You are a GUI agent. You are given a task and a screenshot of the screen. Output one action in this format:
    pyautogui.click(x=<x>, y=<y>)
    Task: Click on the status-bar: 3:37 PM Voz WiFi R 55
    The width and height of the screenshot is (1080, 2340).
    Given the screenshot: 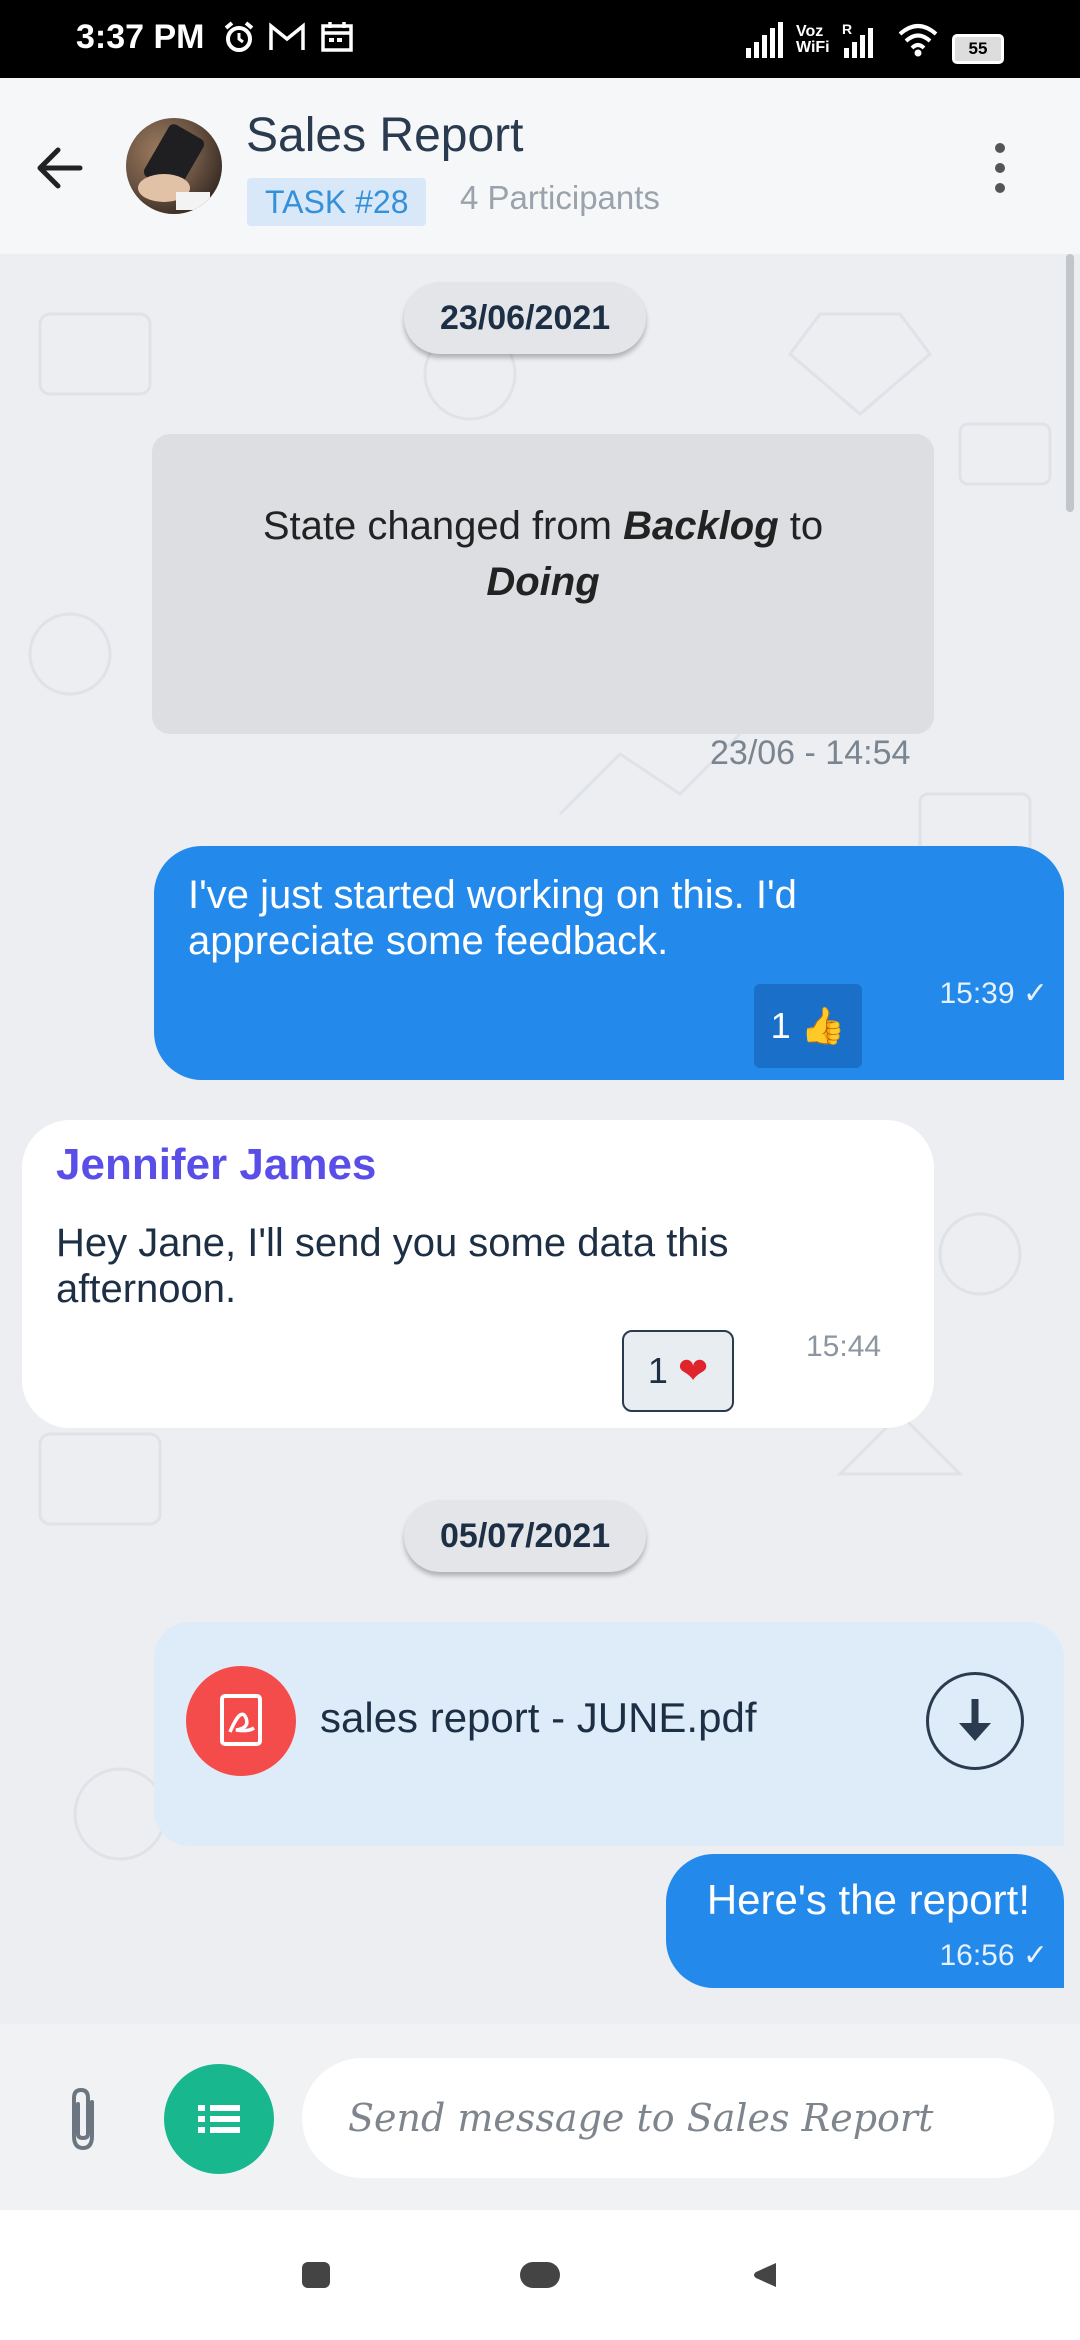 What is the action you would take?
    pyautogui.click(x=540, y=39)
    